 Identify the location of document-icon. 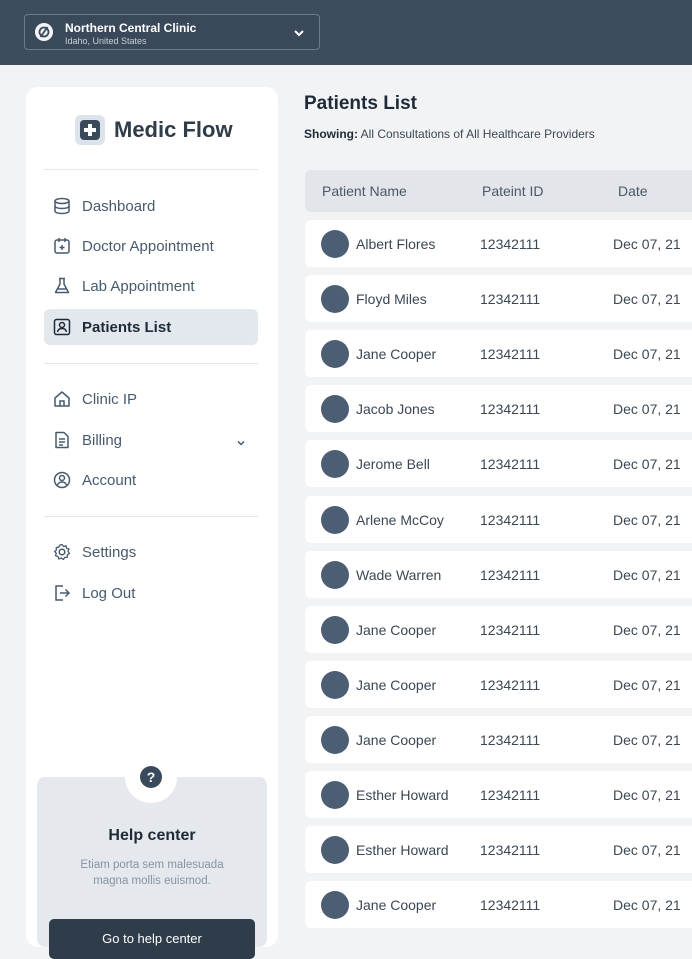
(62, 440).